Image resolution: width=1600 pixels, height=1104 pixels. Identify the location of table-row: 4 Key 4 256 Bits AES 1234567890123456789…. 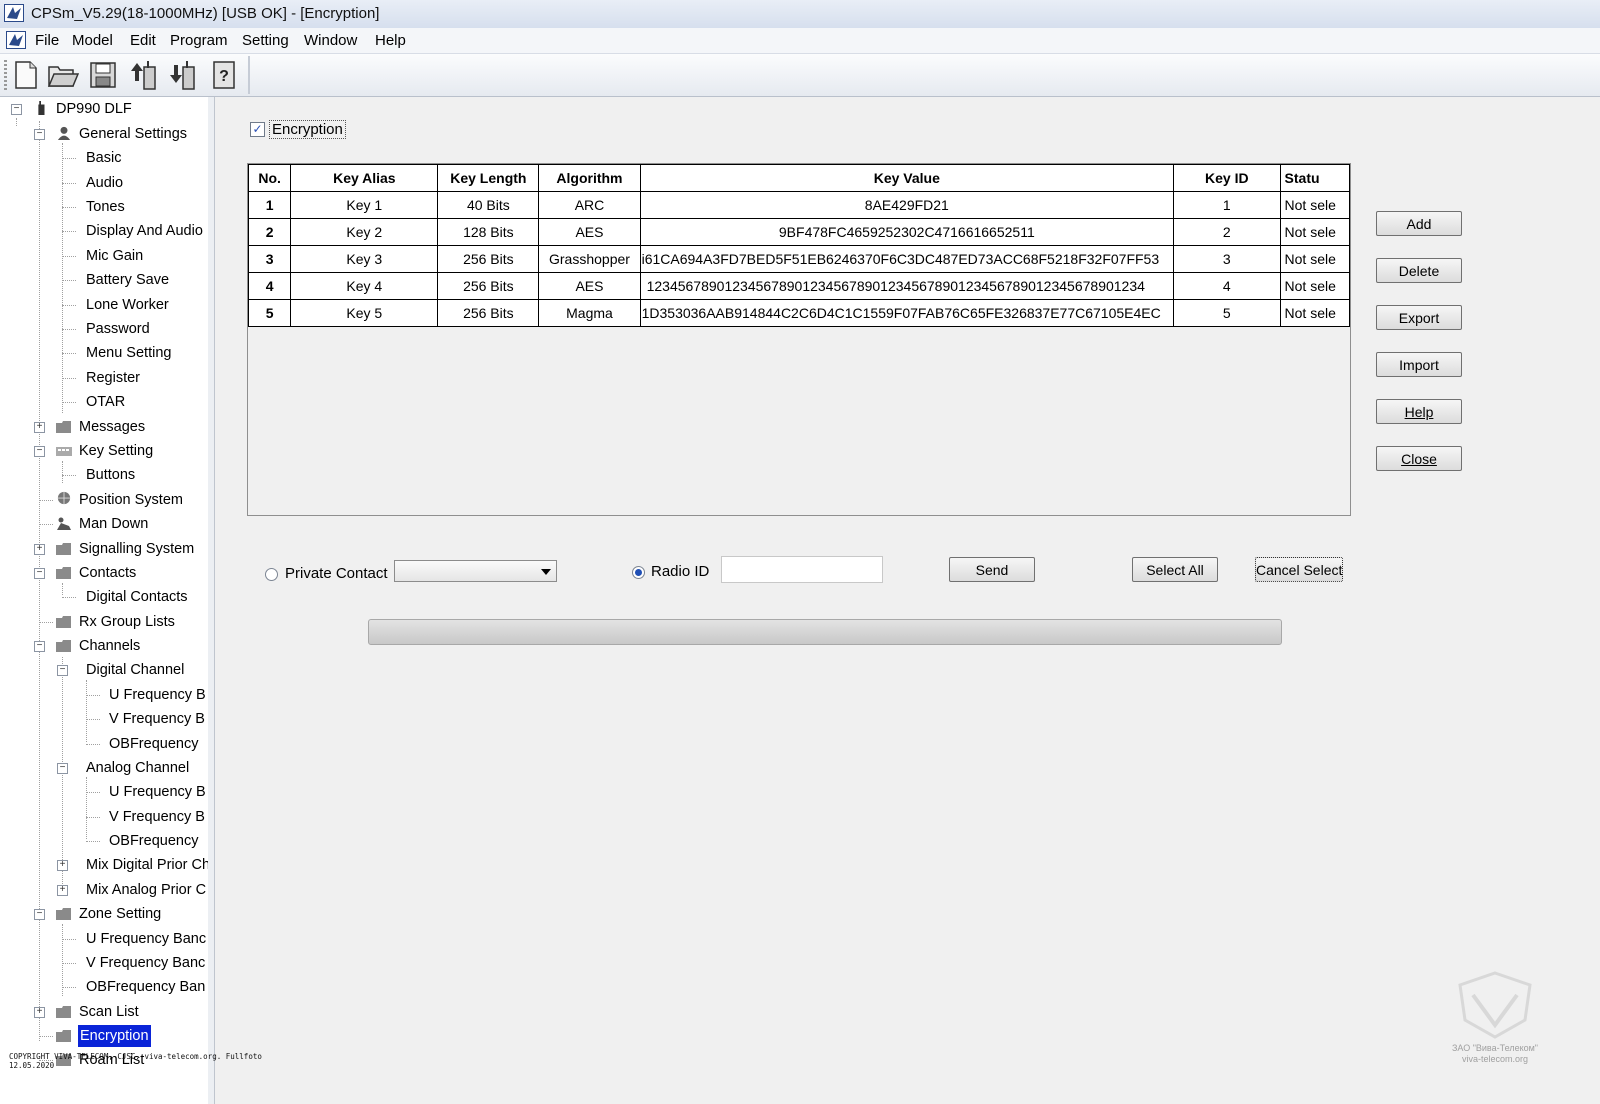
(799, 286).